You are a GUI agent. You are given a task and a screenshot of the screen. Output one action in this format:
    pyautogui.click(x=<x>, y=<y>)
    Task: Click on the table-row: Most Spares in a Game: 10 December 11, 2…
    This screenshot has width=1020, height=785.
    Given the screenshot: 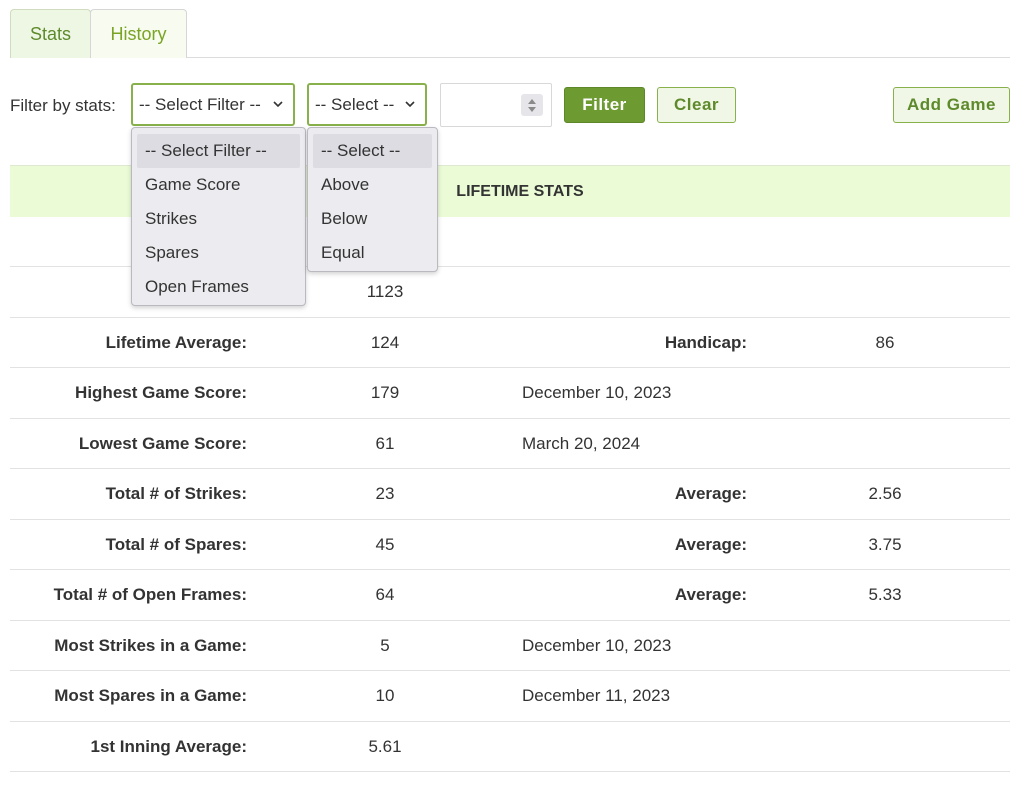 What is the action you would take?
    pyautogui.click(x=510, y=696)
    